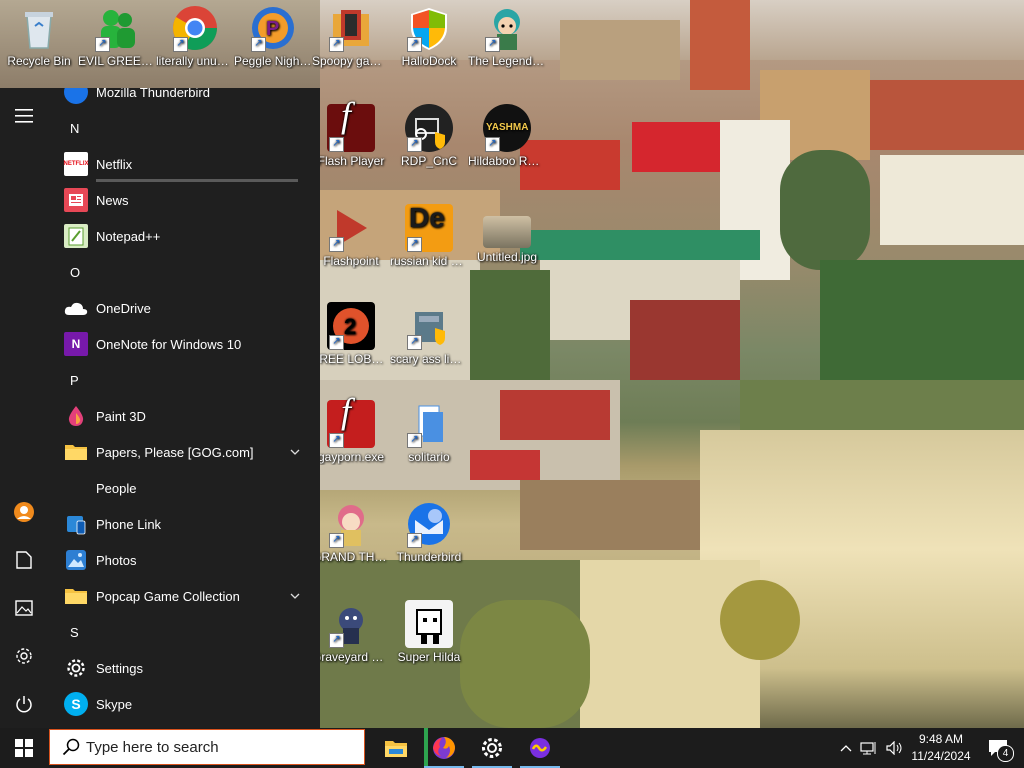 Image resolution: width=1024 pixels, height=768 pixels. I want to click on file-explorer-icon, so click(396, 748).